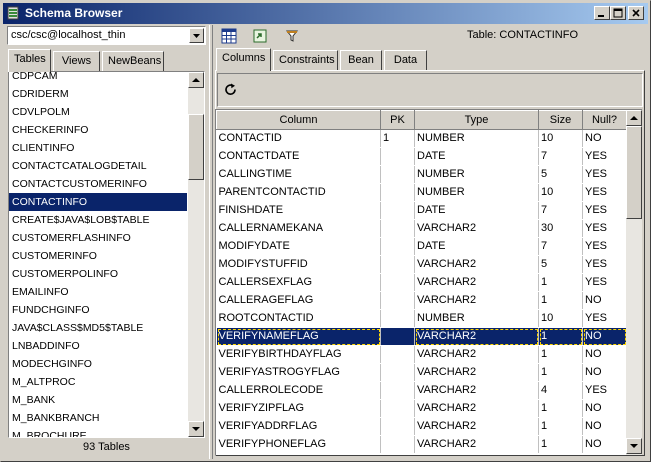 The width and height of the screenshot is (651, 462). Describe the element at coordinates (634, 282) in the screenshot. I see `columns-scrollbar` at that location.